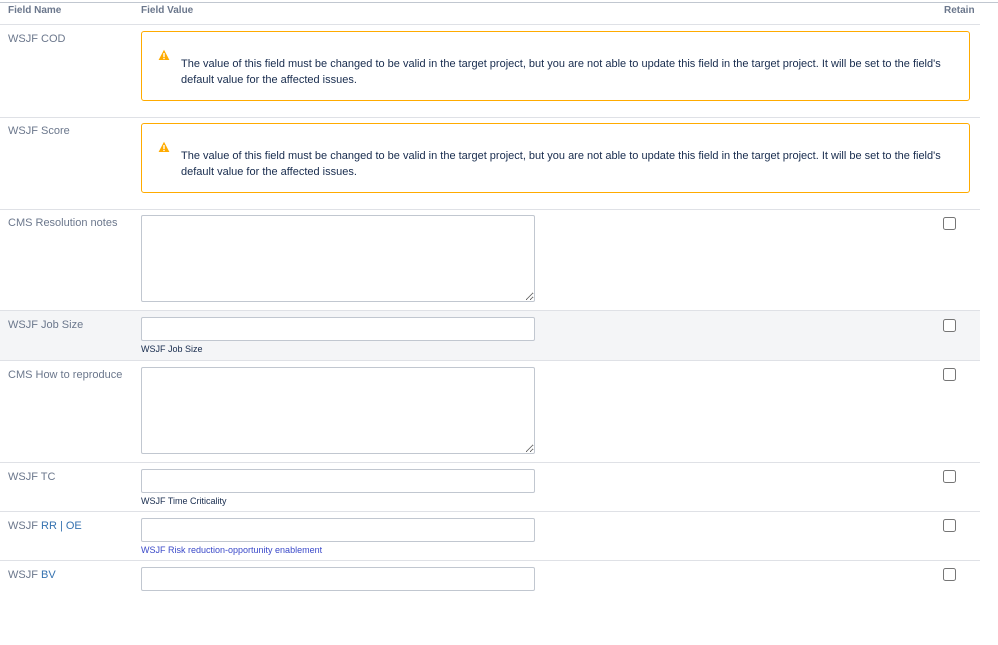  Describe the element at coordinates (172, 349) in the screenshot. I see `field-description-wsjf-job-size: WSJF Job Size` at that location.